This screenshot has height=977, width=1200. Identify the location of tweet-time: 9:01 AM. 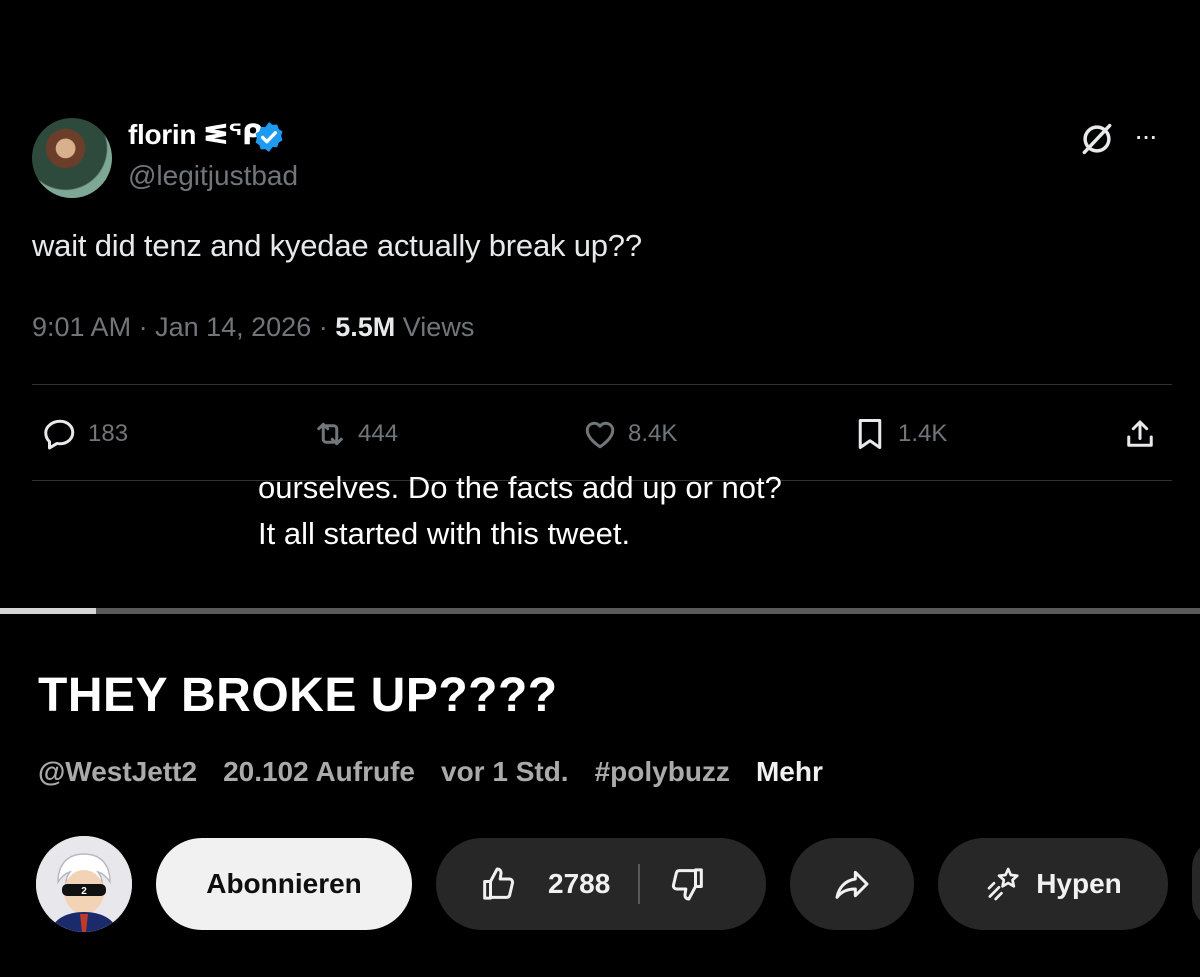
(82, 327).